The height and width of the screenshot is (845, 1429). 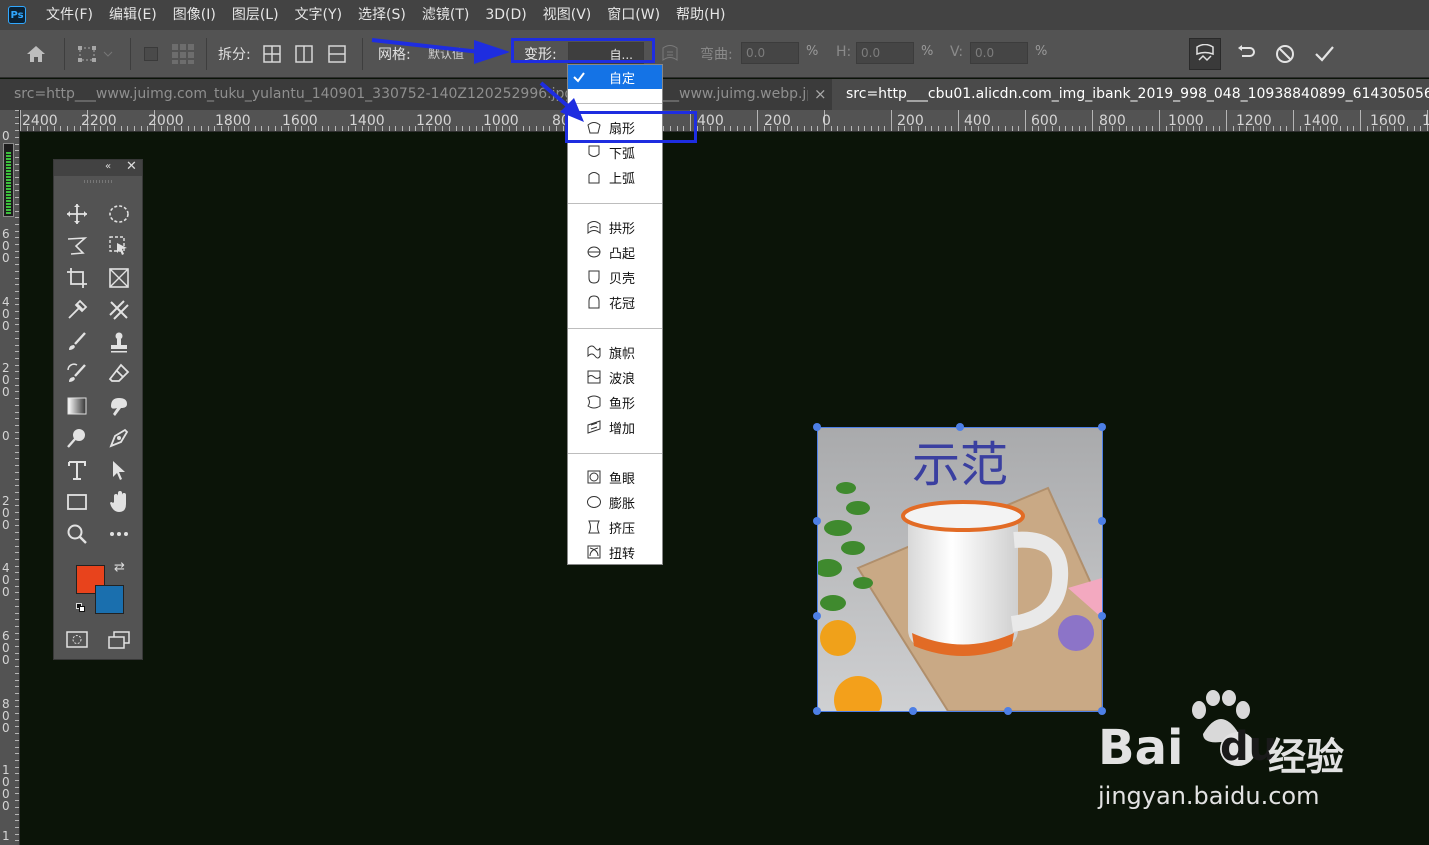 I want to click on bend-input: 0.0, so click(x=770, y=53).